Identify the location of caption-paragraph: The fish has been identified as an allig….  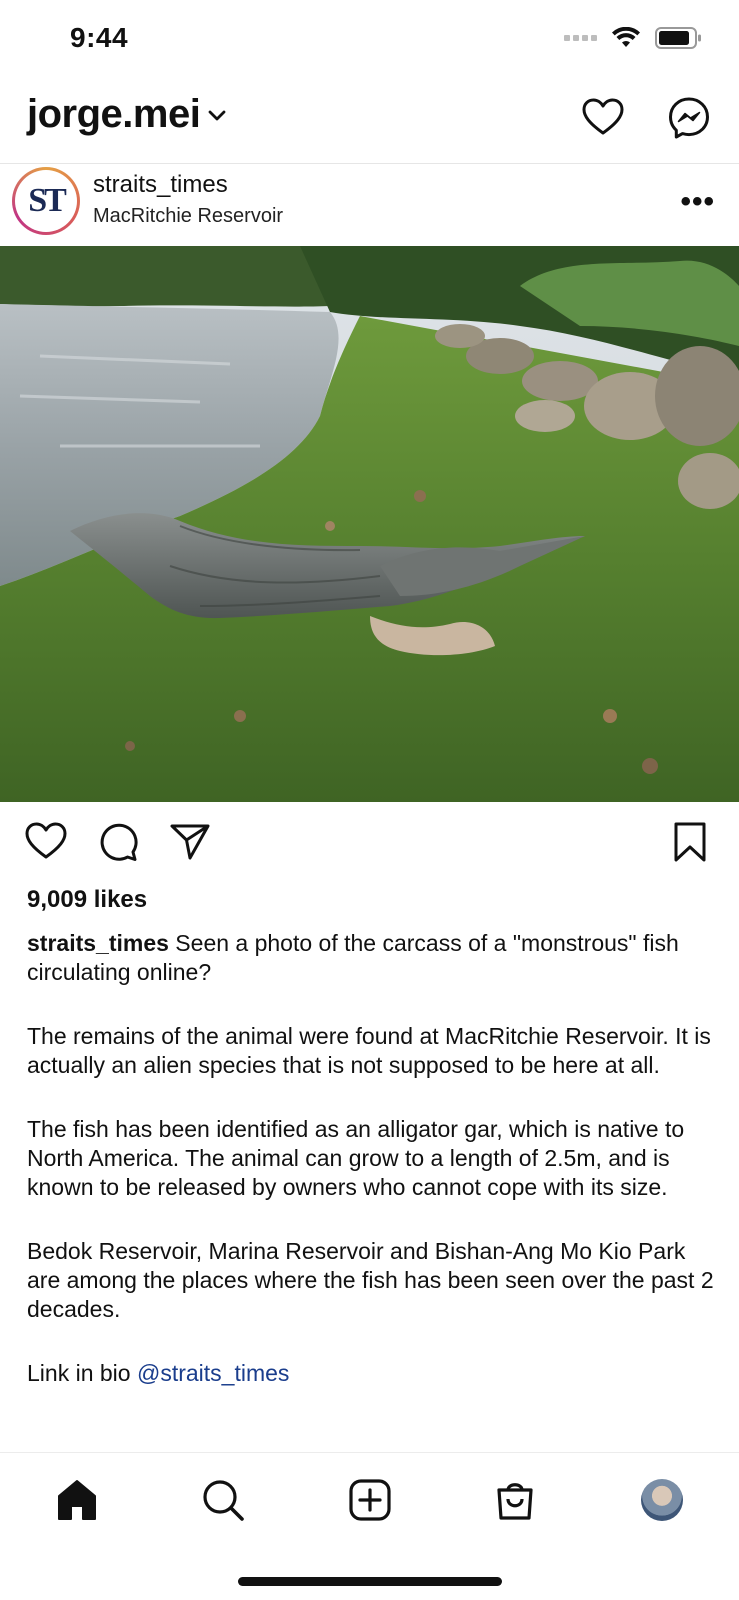
(356, 1158).